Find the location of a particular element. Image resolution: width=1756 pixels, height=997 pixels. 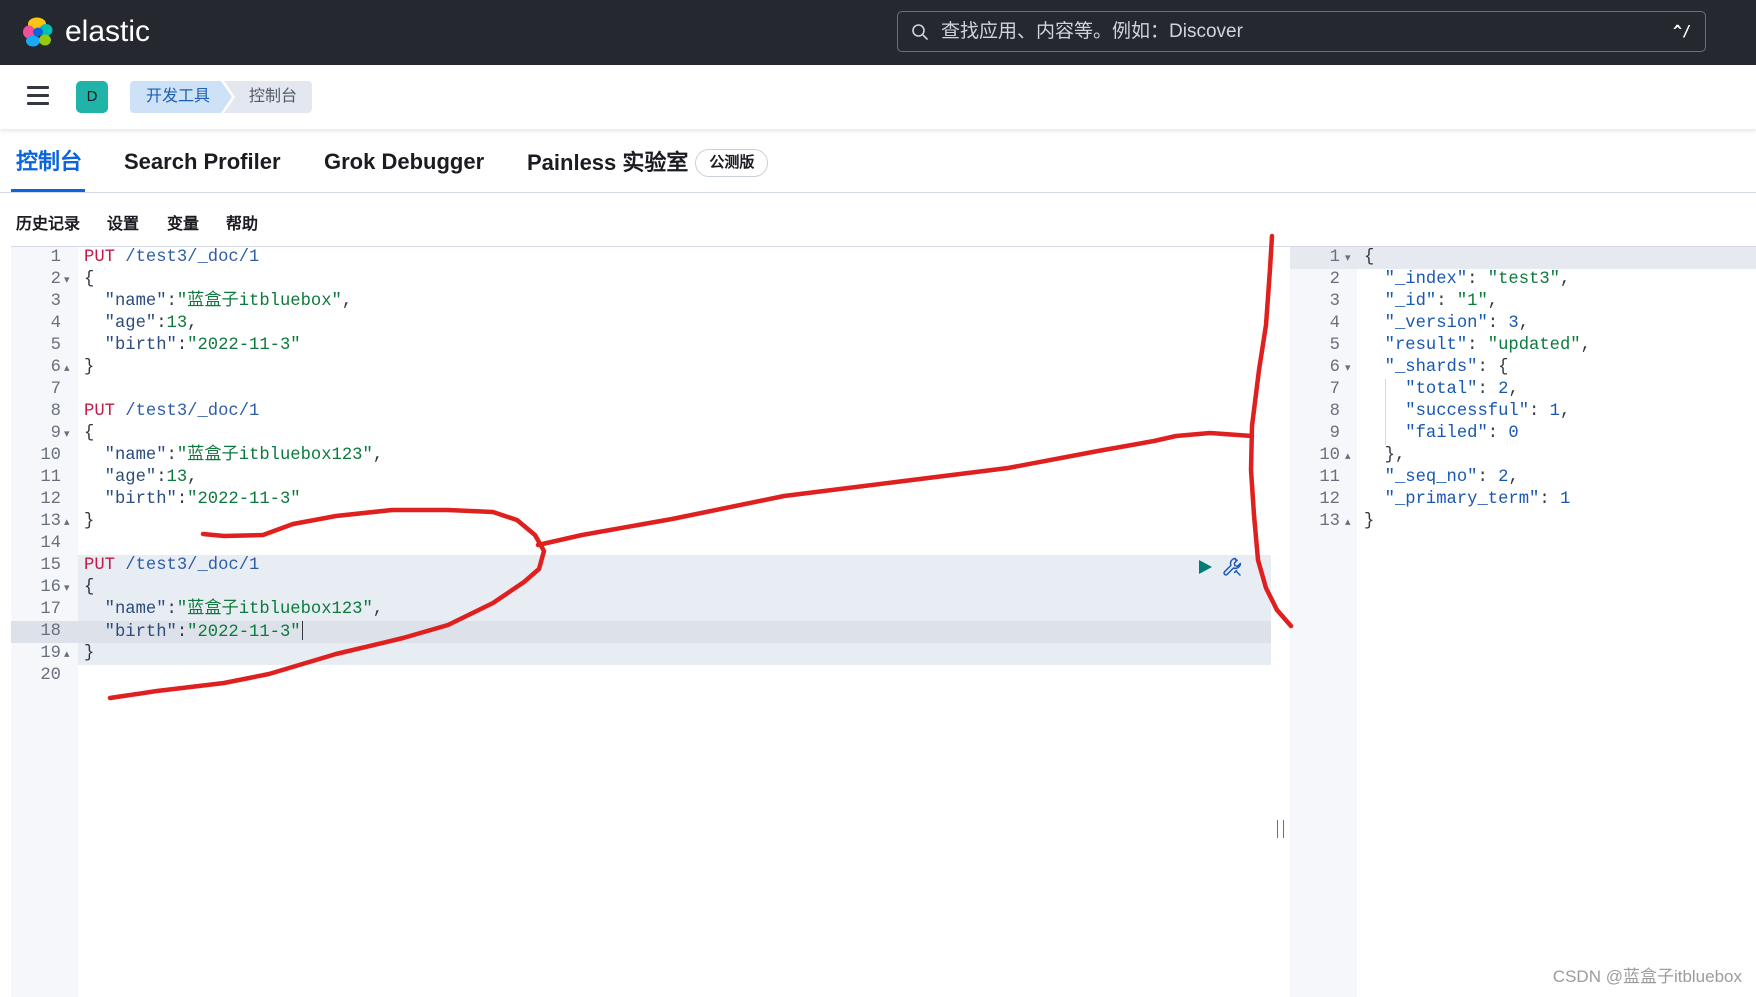

code-token-number: 13 is located at coordinates (177, 323).